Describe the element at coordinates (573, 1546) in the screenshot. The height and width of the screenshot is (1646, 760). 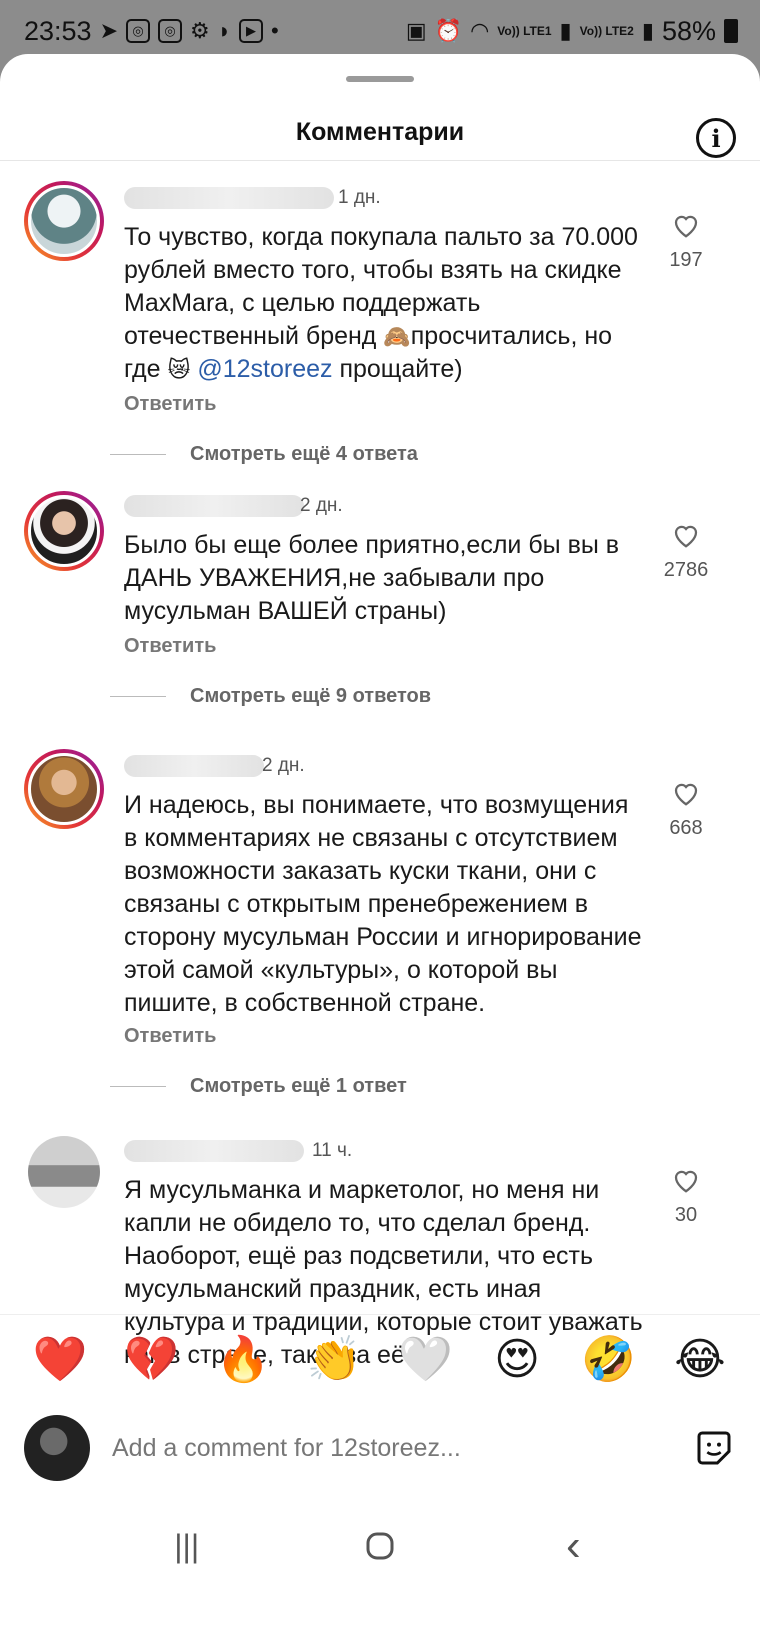
I see `back-icon: ‹` at that location.